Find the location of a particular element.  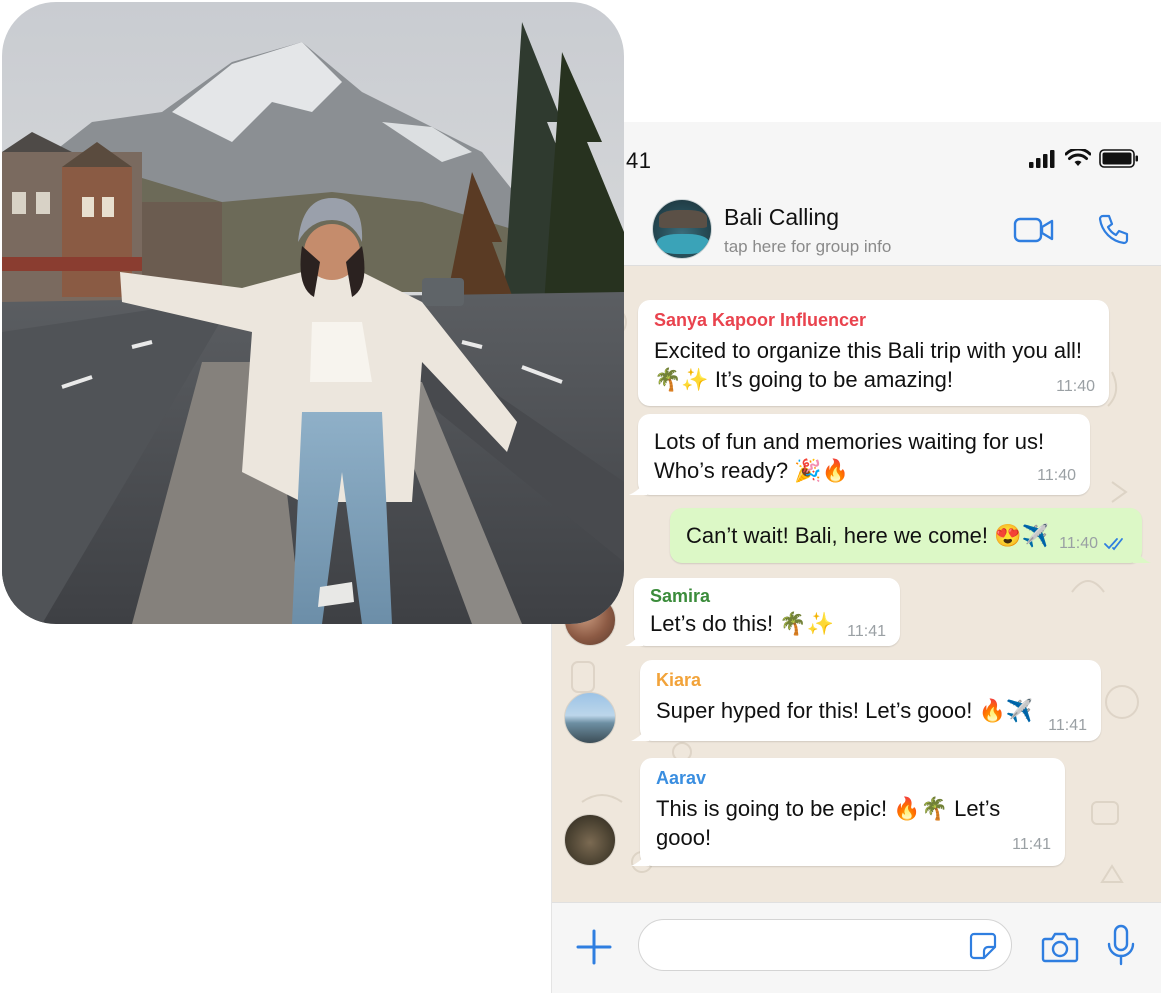

avatar-aarav is located at coordinates (590, 840).